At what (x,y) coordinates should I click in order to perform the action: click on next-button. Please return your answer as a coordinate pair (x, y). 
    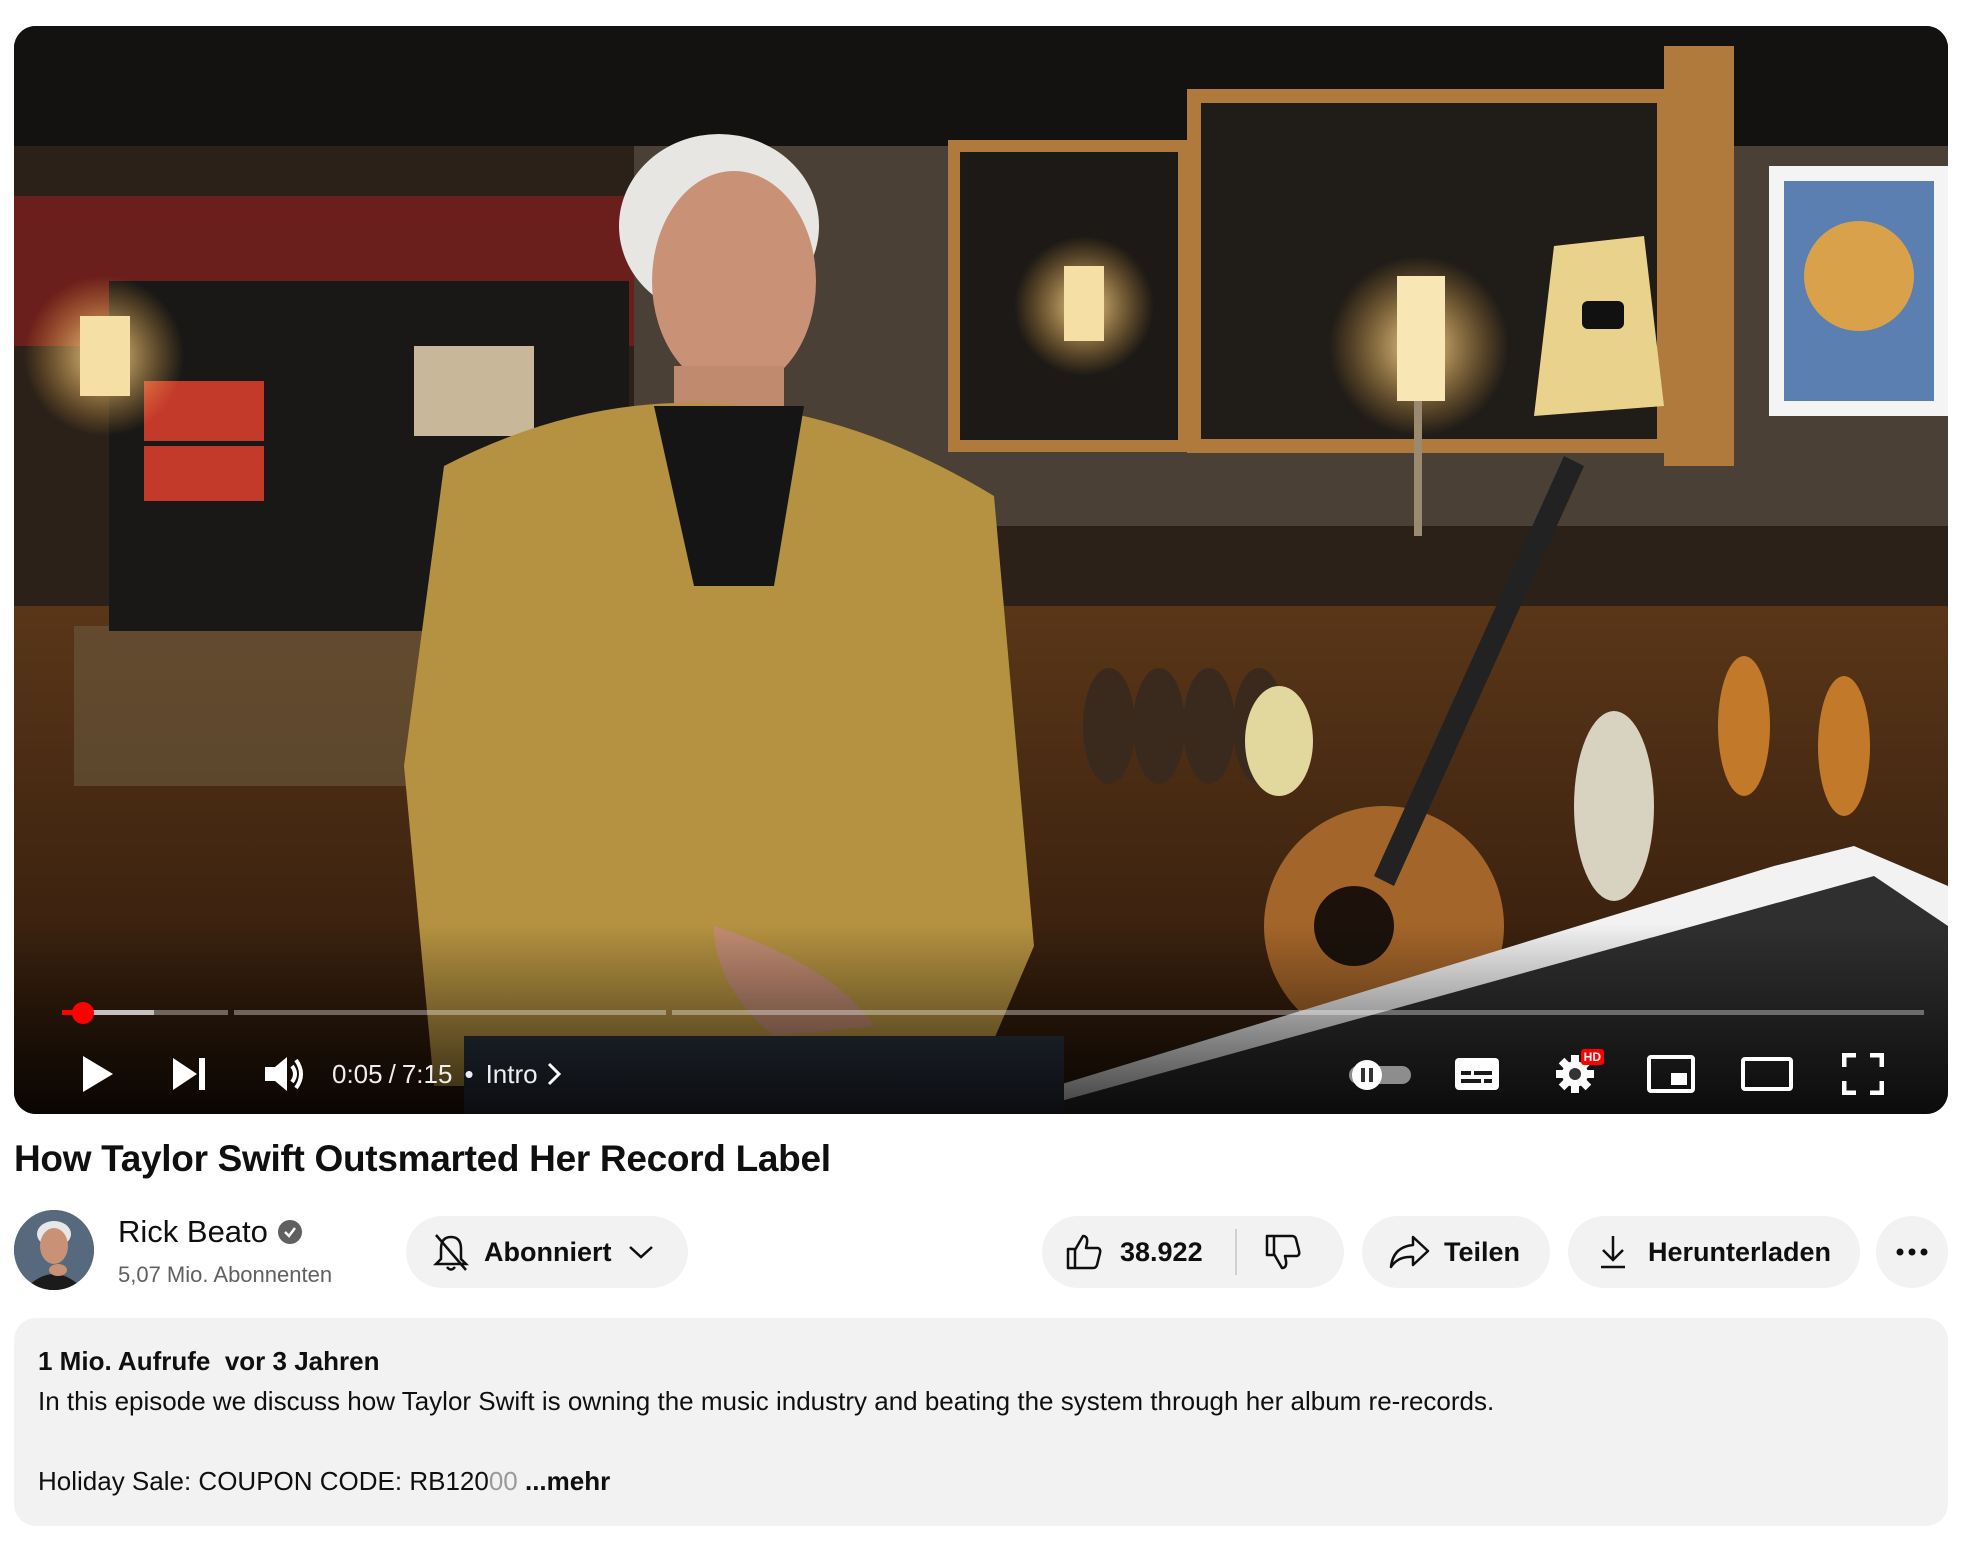
    Looking at the image, I should click on (189, 1074).